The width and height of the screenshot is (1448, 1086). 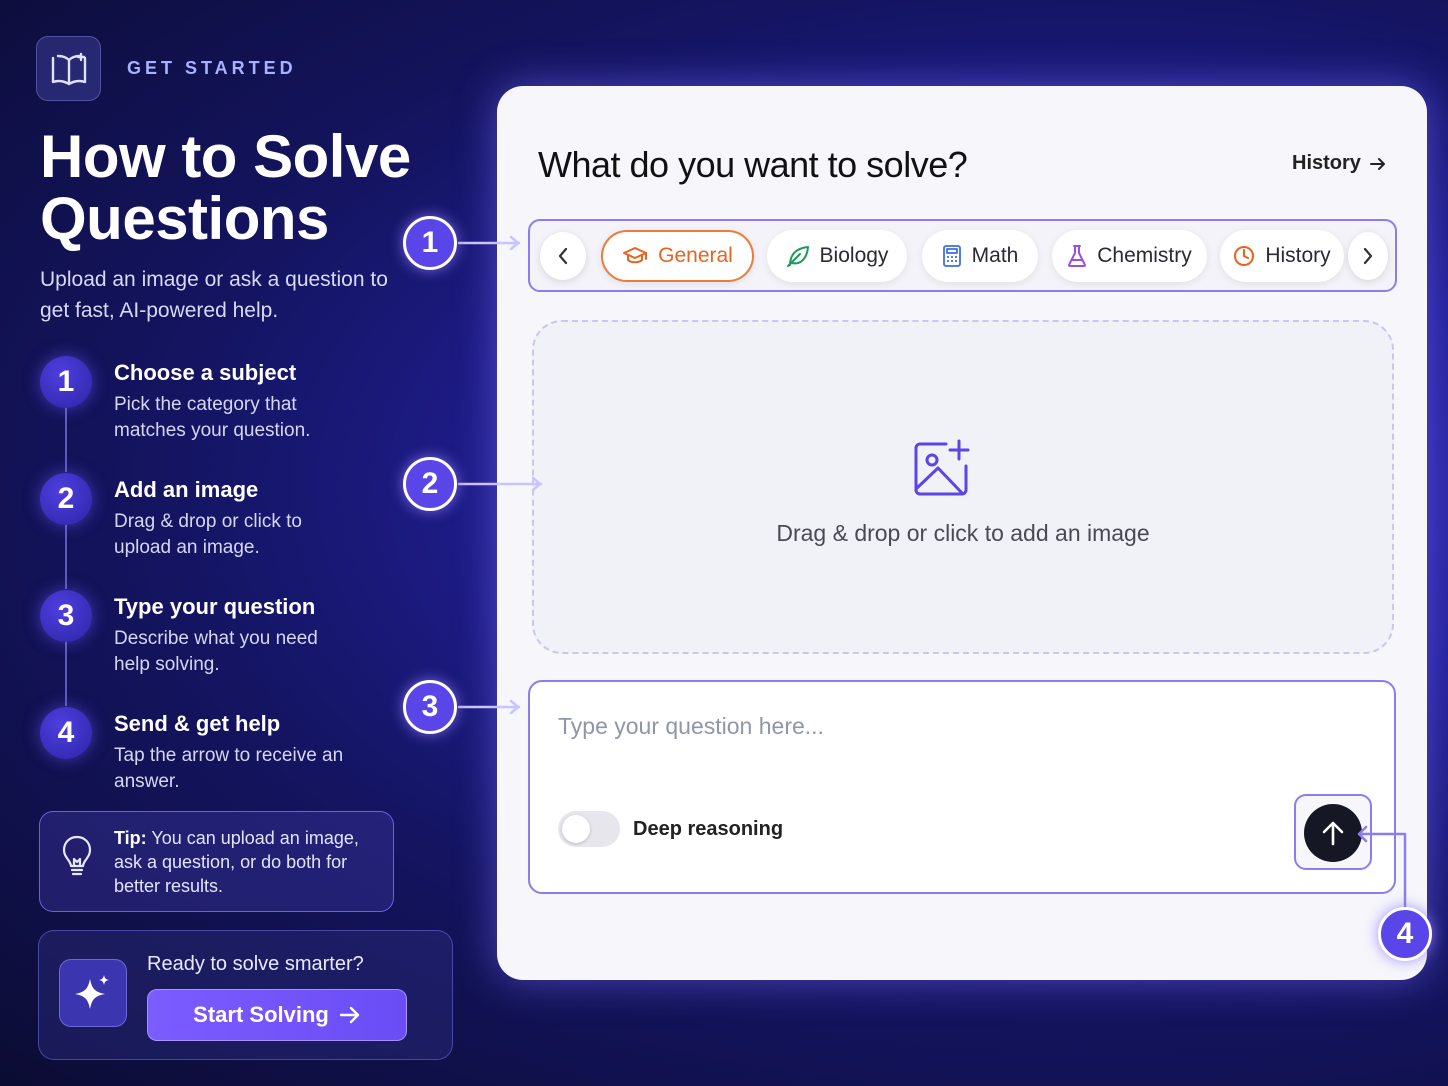 I want to click on send-button, so click(x=1333, y=833).